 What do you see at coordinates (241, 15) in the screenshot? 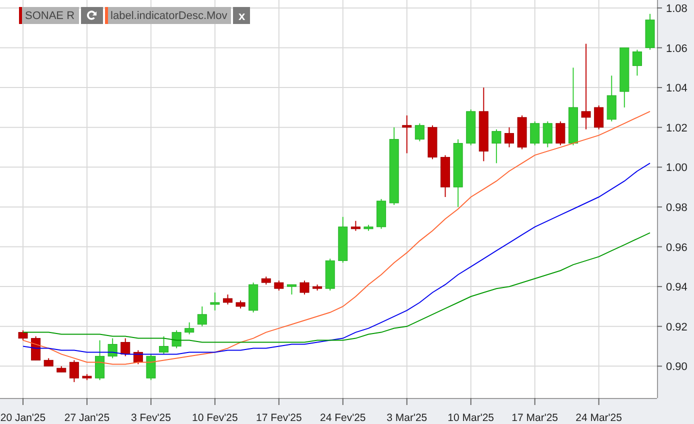
I see `close-button: x` at bounding box center [241, 15].